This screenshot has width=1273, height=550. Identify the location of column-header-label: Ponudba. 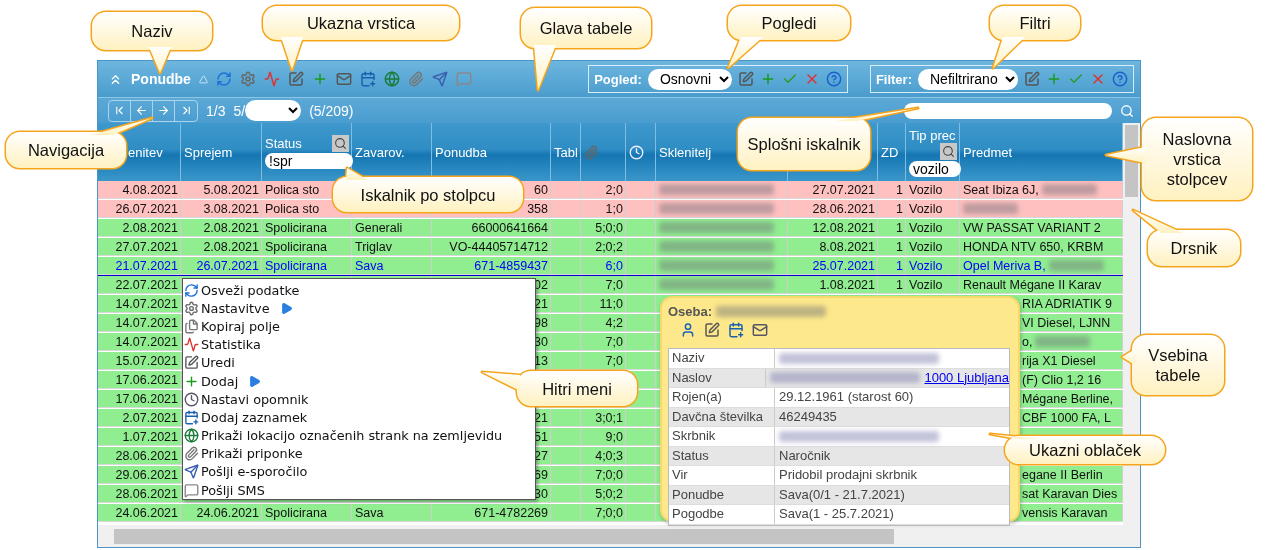
(461, 152).